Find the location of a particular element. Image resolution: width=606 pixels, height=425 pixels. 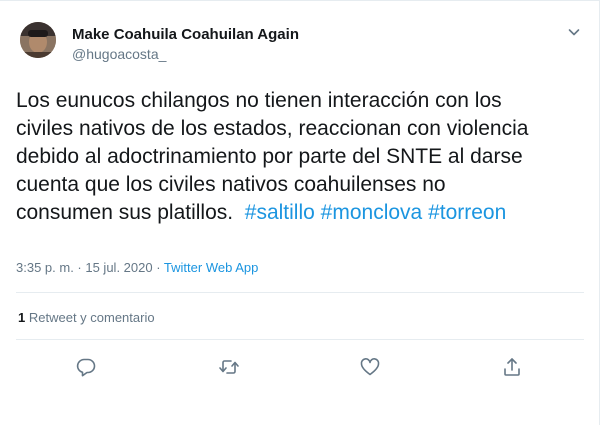

top-divider is located at coordinates (300, 0).